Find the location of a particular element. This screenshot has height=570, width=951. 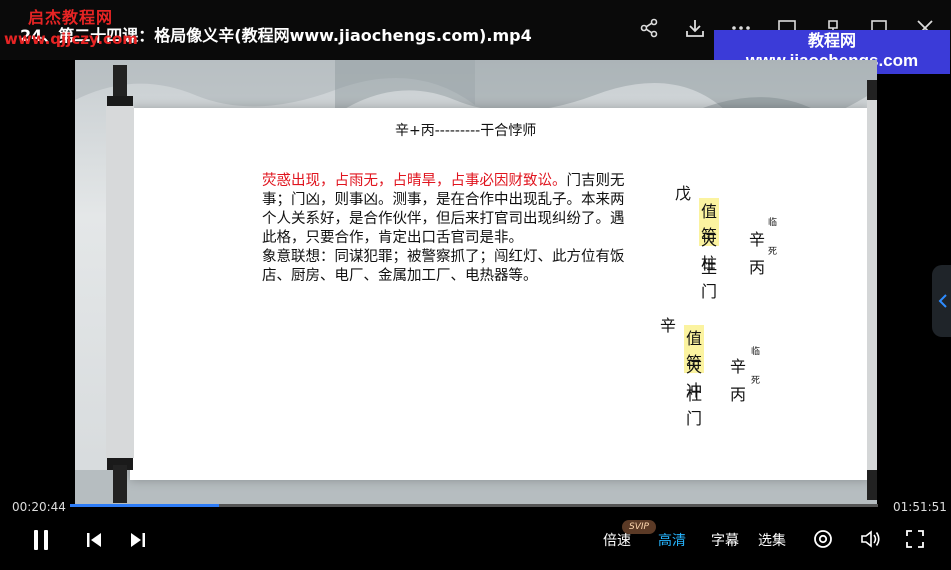

volume-icon is located at coordinates (870, 539).